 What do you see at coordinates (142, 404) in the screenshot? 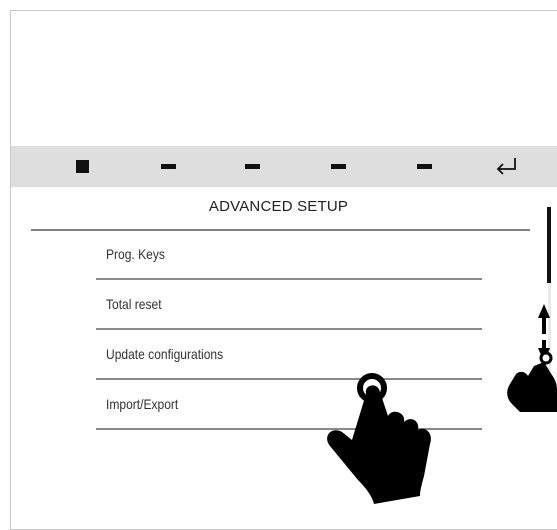
I see `menu-item-label: Import/Export` at bounding box center [142, 404].